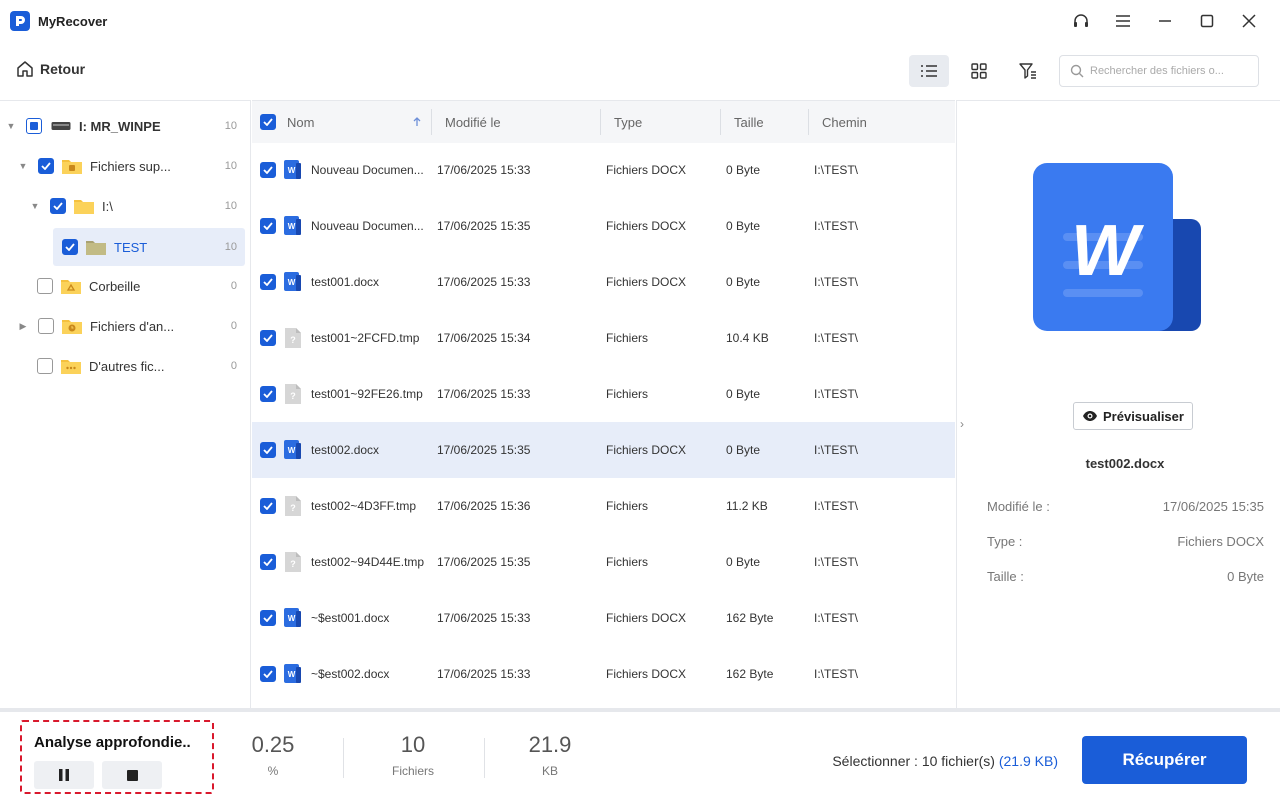 The height and width of the screenshot is (800, 1280). I want to click on collapse-panel-icon: ›, so click(962, 424).